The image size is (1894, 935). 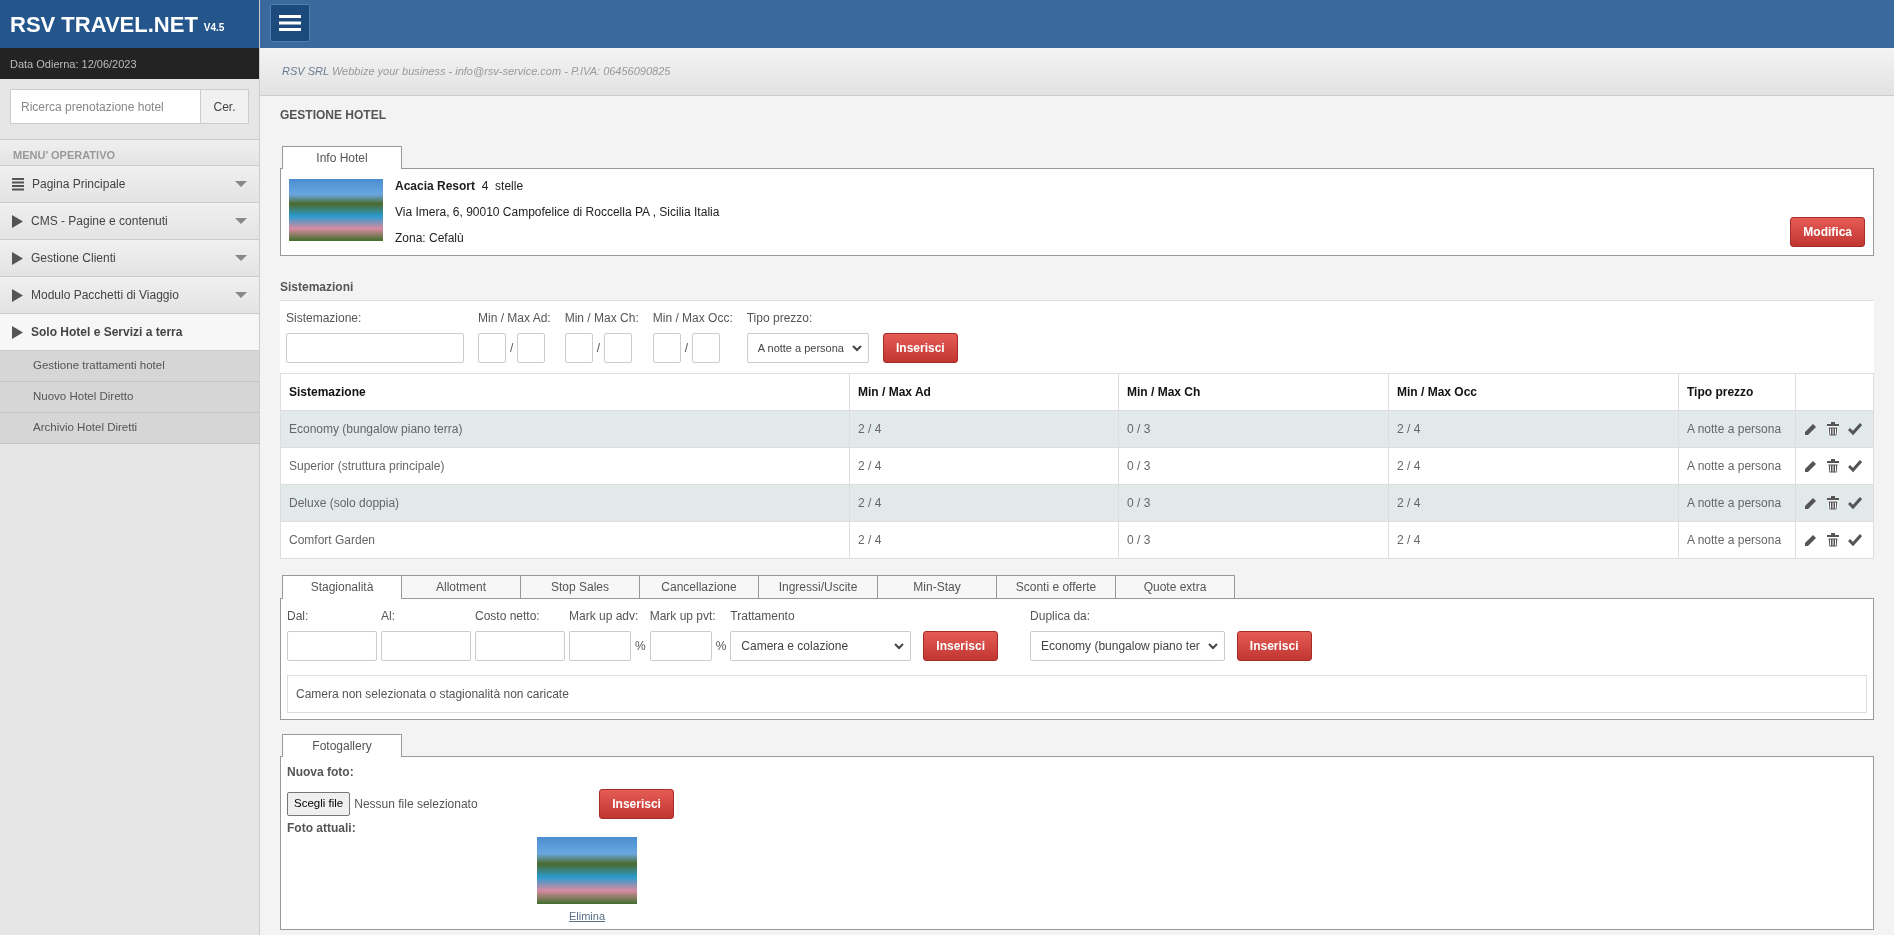 What do you see at coordinates (565, 466) in the screenshot?
I see `table-cell: Superior (struttura principale)` at bounding box center [565, 466].